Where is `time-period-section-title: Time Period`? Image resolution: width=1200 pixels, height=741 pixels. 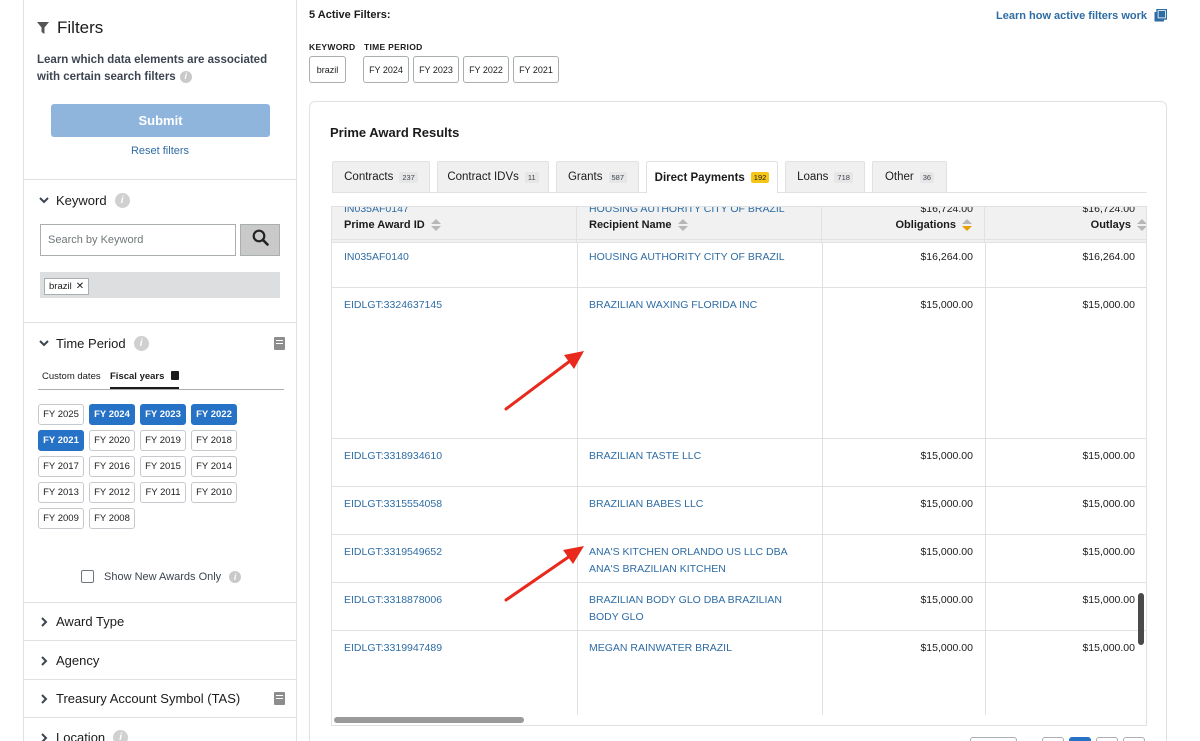
time-period-section-title: Time Period is located at coordinates (91, 343).